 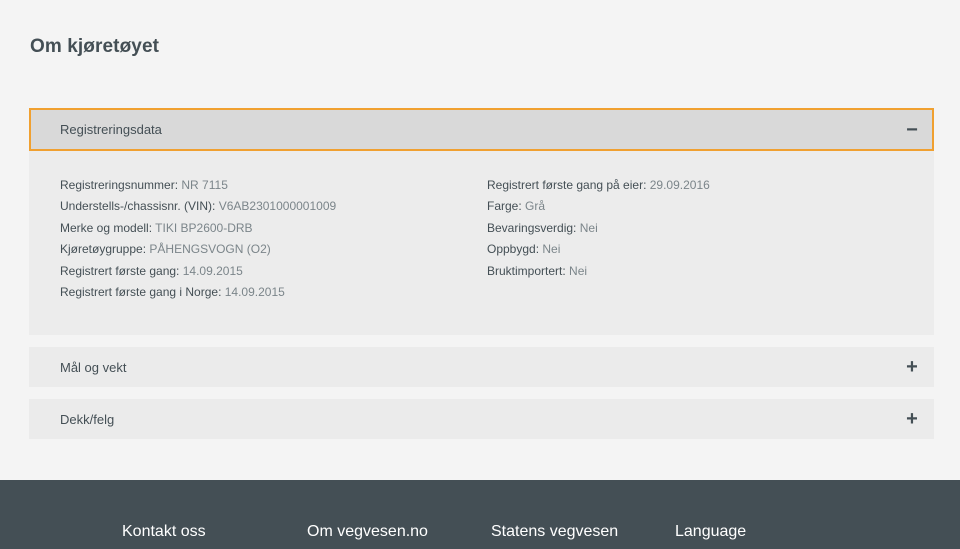 What do you see at coordinates (532, 227) in the screenshot?
I see `field-label: Bevaringsverdig:` at bounding box center [532, 227].